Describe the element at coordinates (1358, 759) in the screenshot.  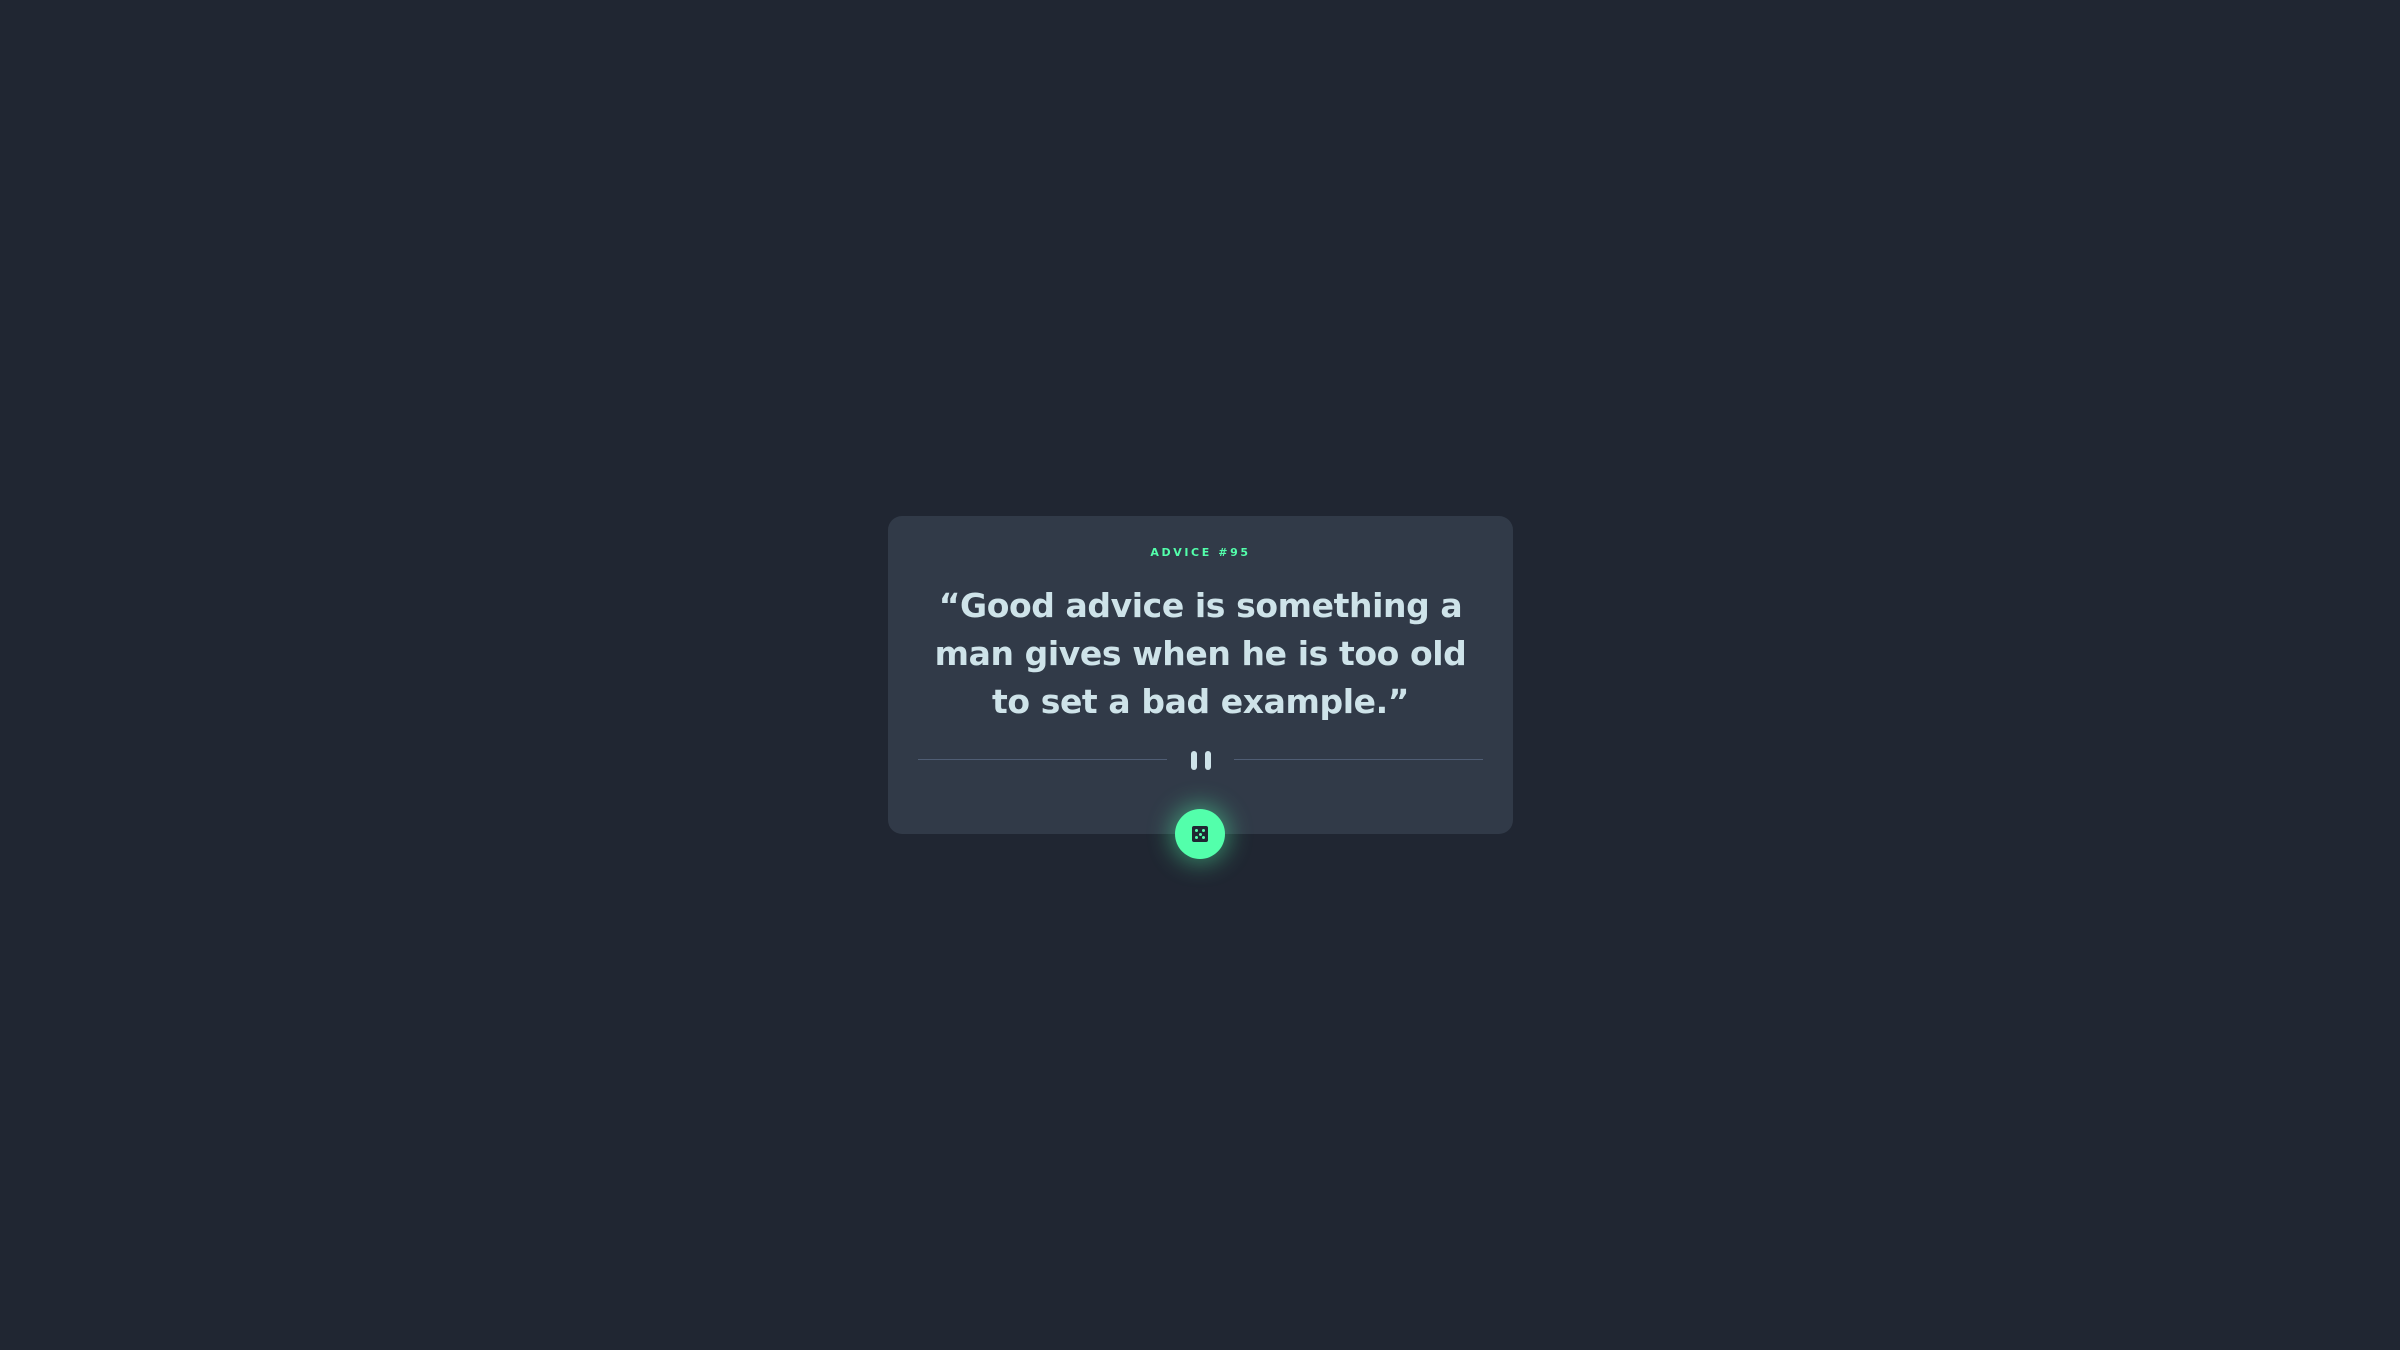
I see `divider-line-right` at that location.